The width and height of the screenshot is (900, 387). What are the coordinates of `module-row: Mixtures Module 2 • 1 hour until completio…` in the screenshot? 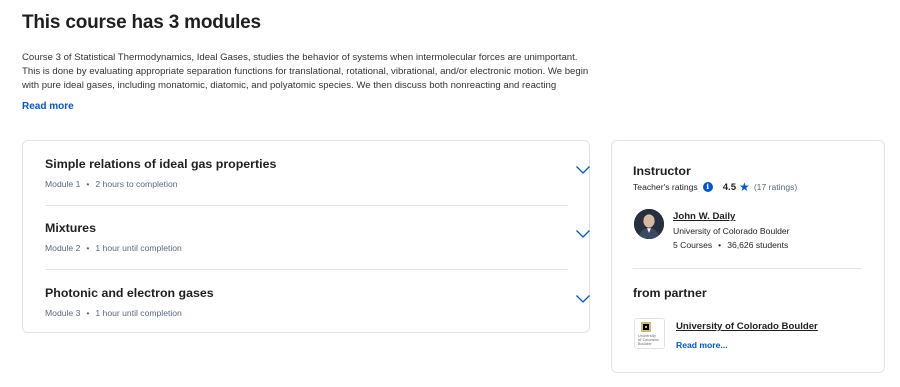 It's located at (317, 237).